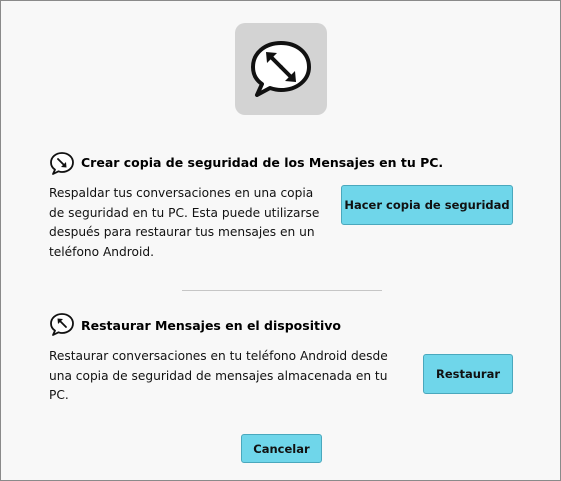 This screenshot has width=561, height=481. What do you see at coordinates (282, 290) in the screenshot?
I see `section-divider` at bounding box center [282, 290].